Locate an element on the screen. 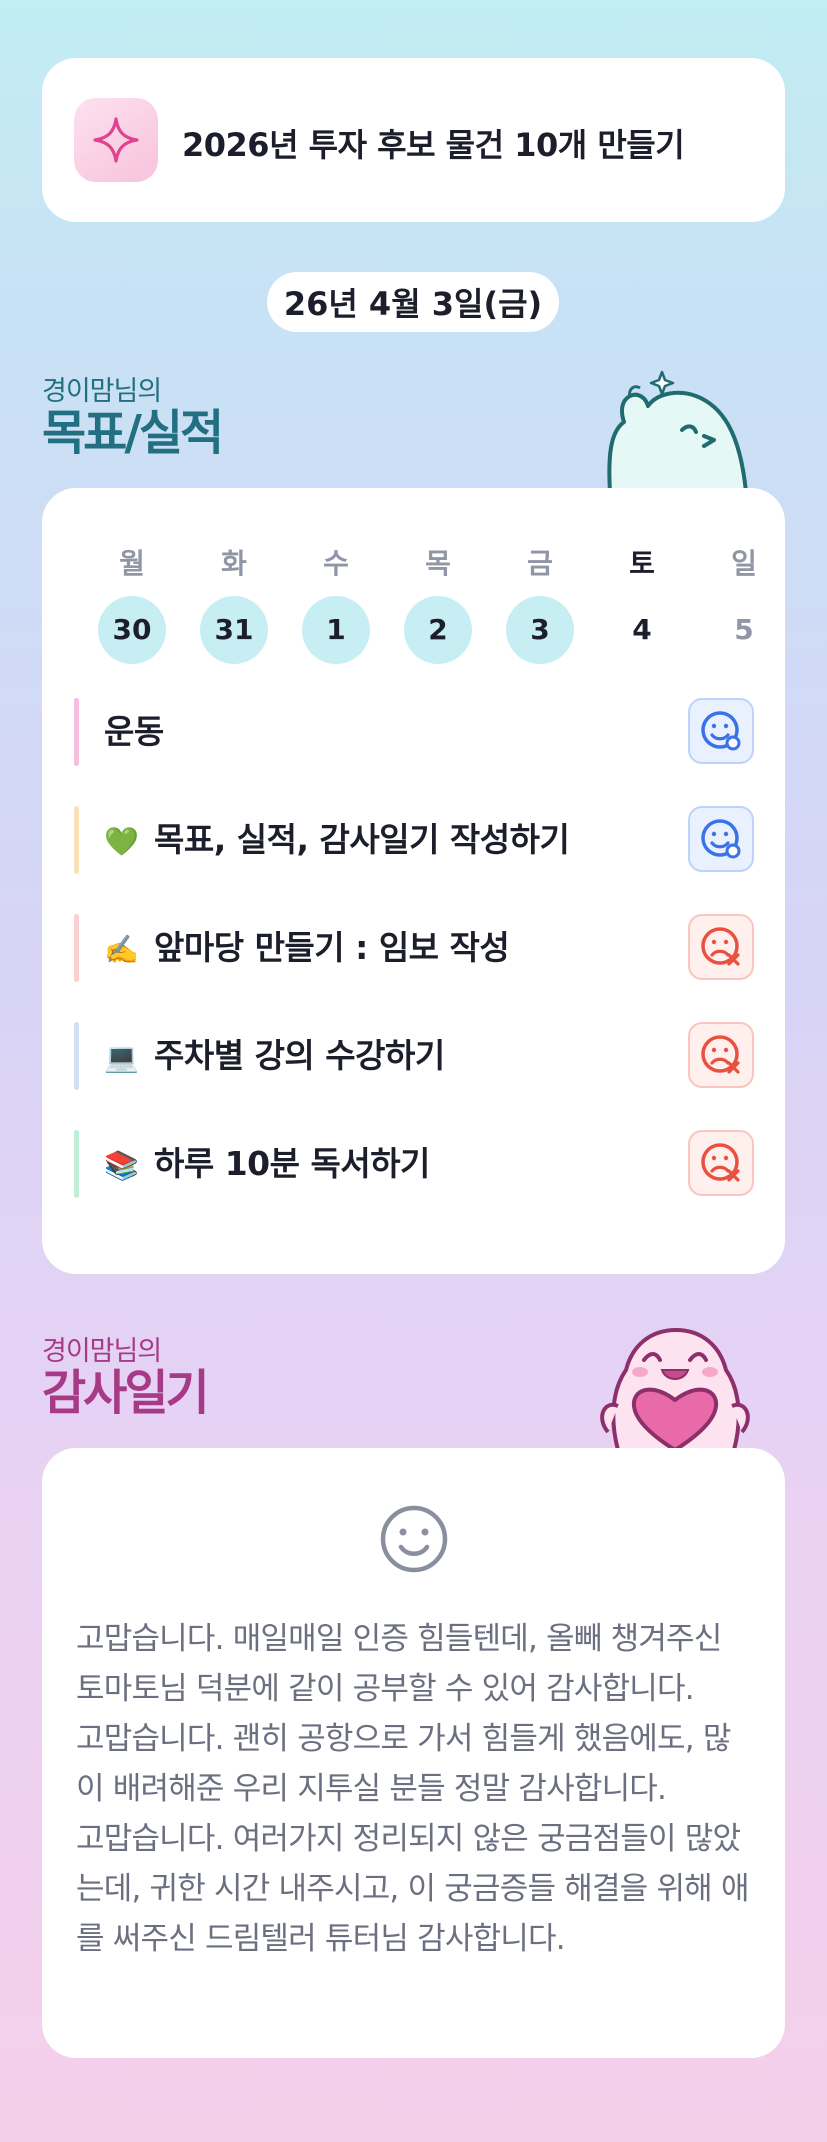  date-cell: 31 is located at coordinates (234, 630).